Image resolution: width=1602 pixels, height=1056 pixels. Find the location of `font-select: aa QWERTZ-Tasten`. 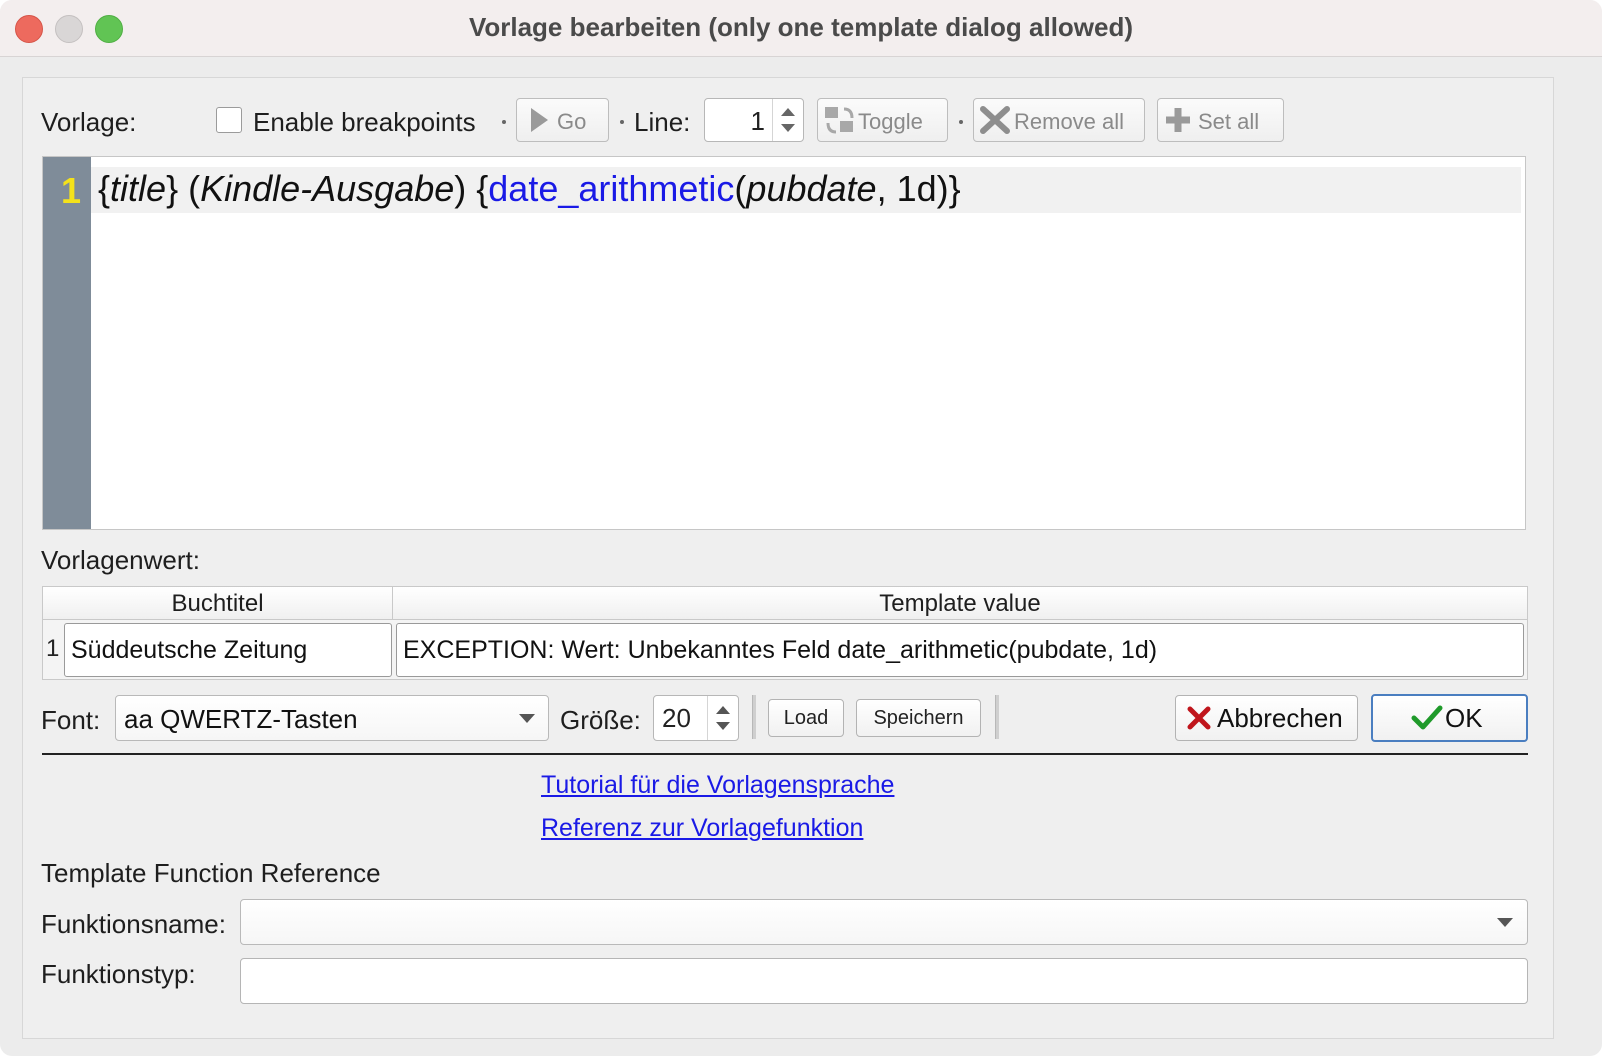

font-select: aa QWERTZ-Tasten is located at coordinates (332, 718).